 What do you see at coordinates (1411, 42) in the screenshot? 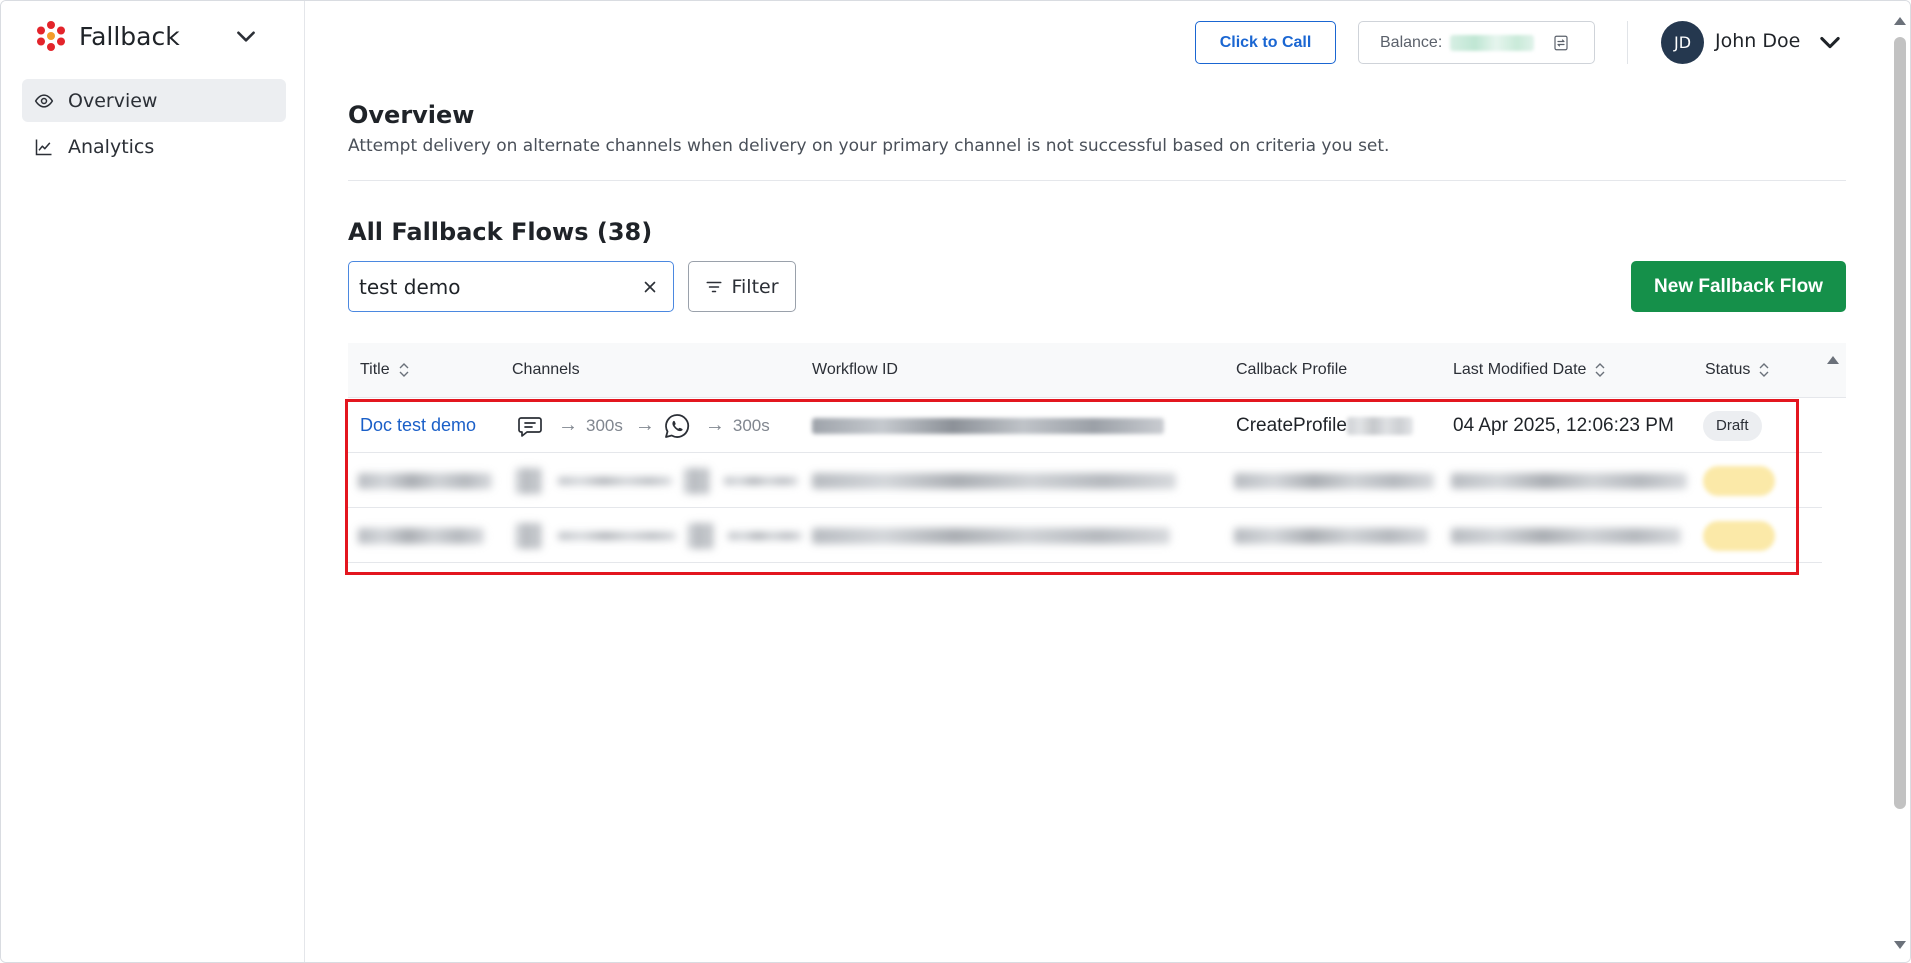
I see `balance-label: Balance:` at bounding box center [1411, 42].